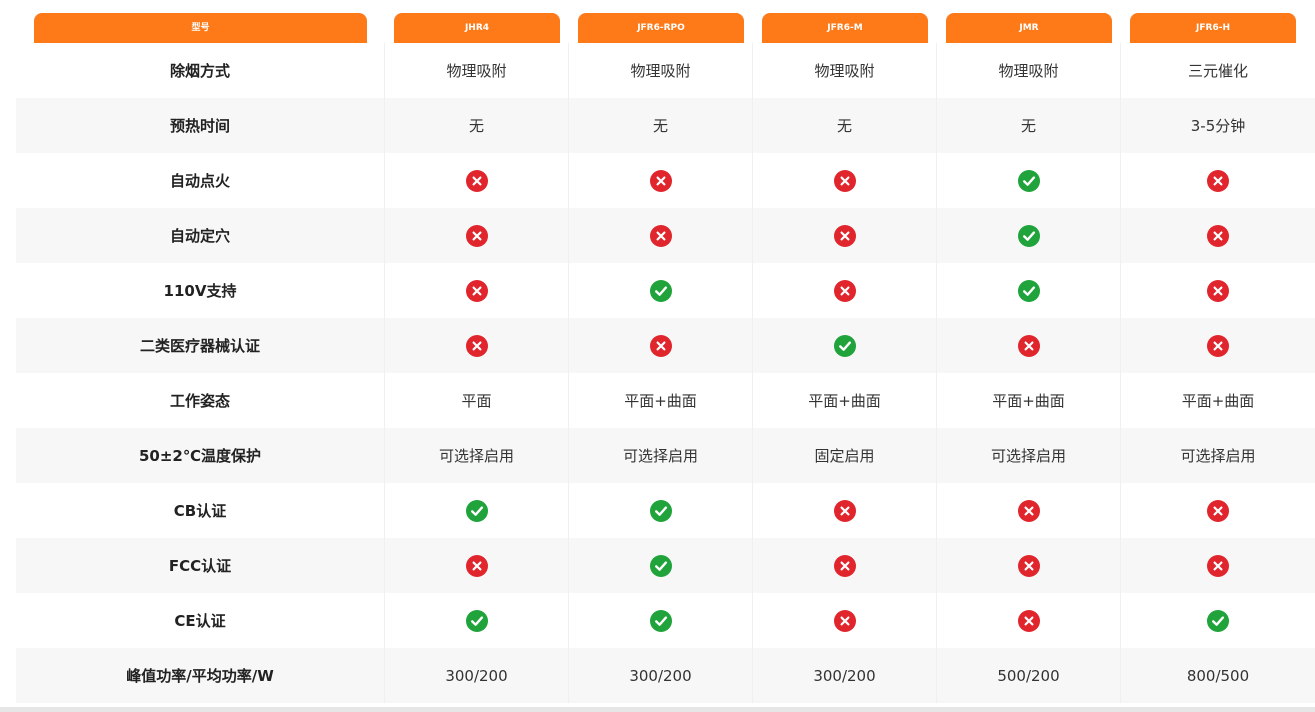 This screenshot has height=712, width=1315. Describe the element at coordinates (665, 290) in the screenshot. I see `table-row: 110V支持` at that location.